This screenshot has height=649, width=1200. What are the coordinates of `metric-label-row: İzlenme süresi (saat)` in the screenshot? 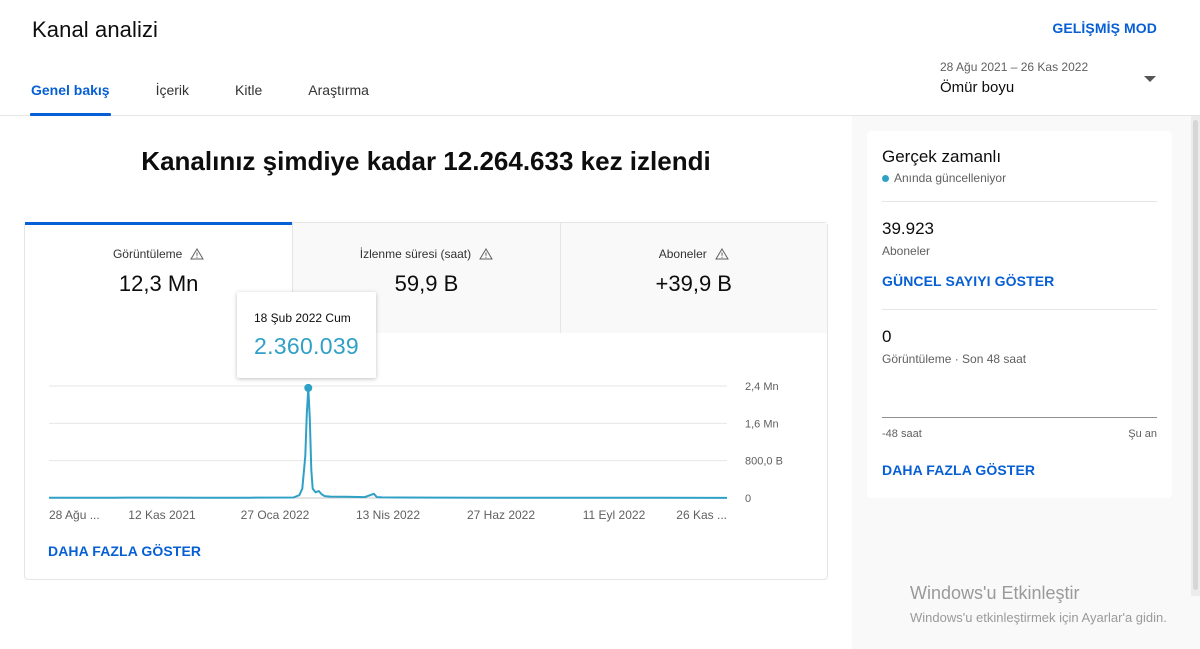 It's located at (426, 254).